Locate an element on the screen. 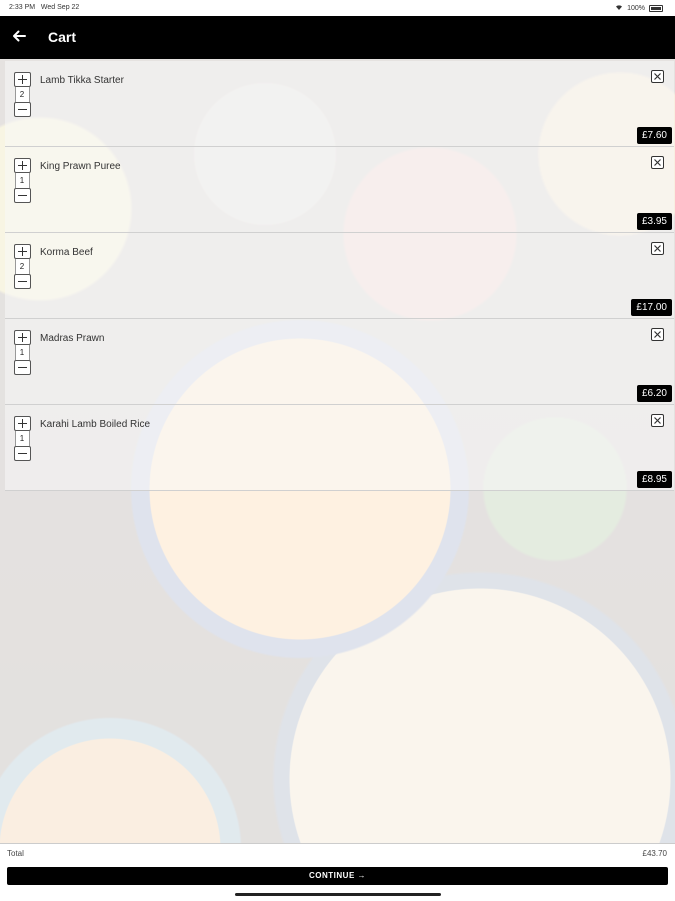  home-indicator is located at coordinates (338, 894).